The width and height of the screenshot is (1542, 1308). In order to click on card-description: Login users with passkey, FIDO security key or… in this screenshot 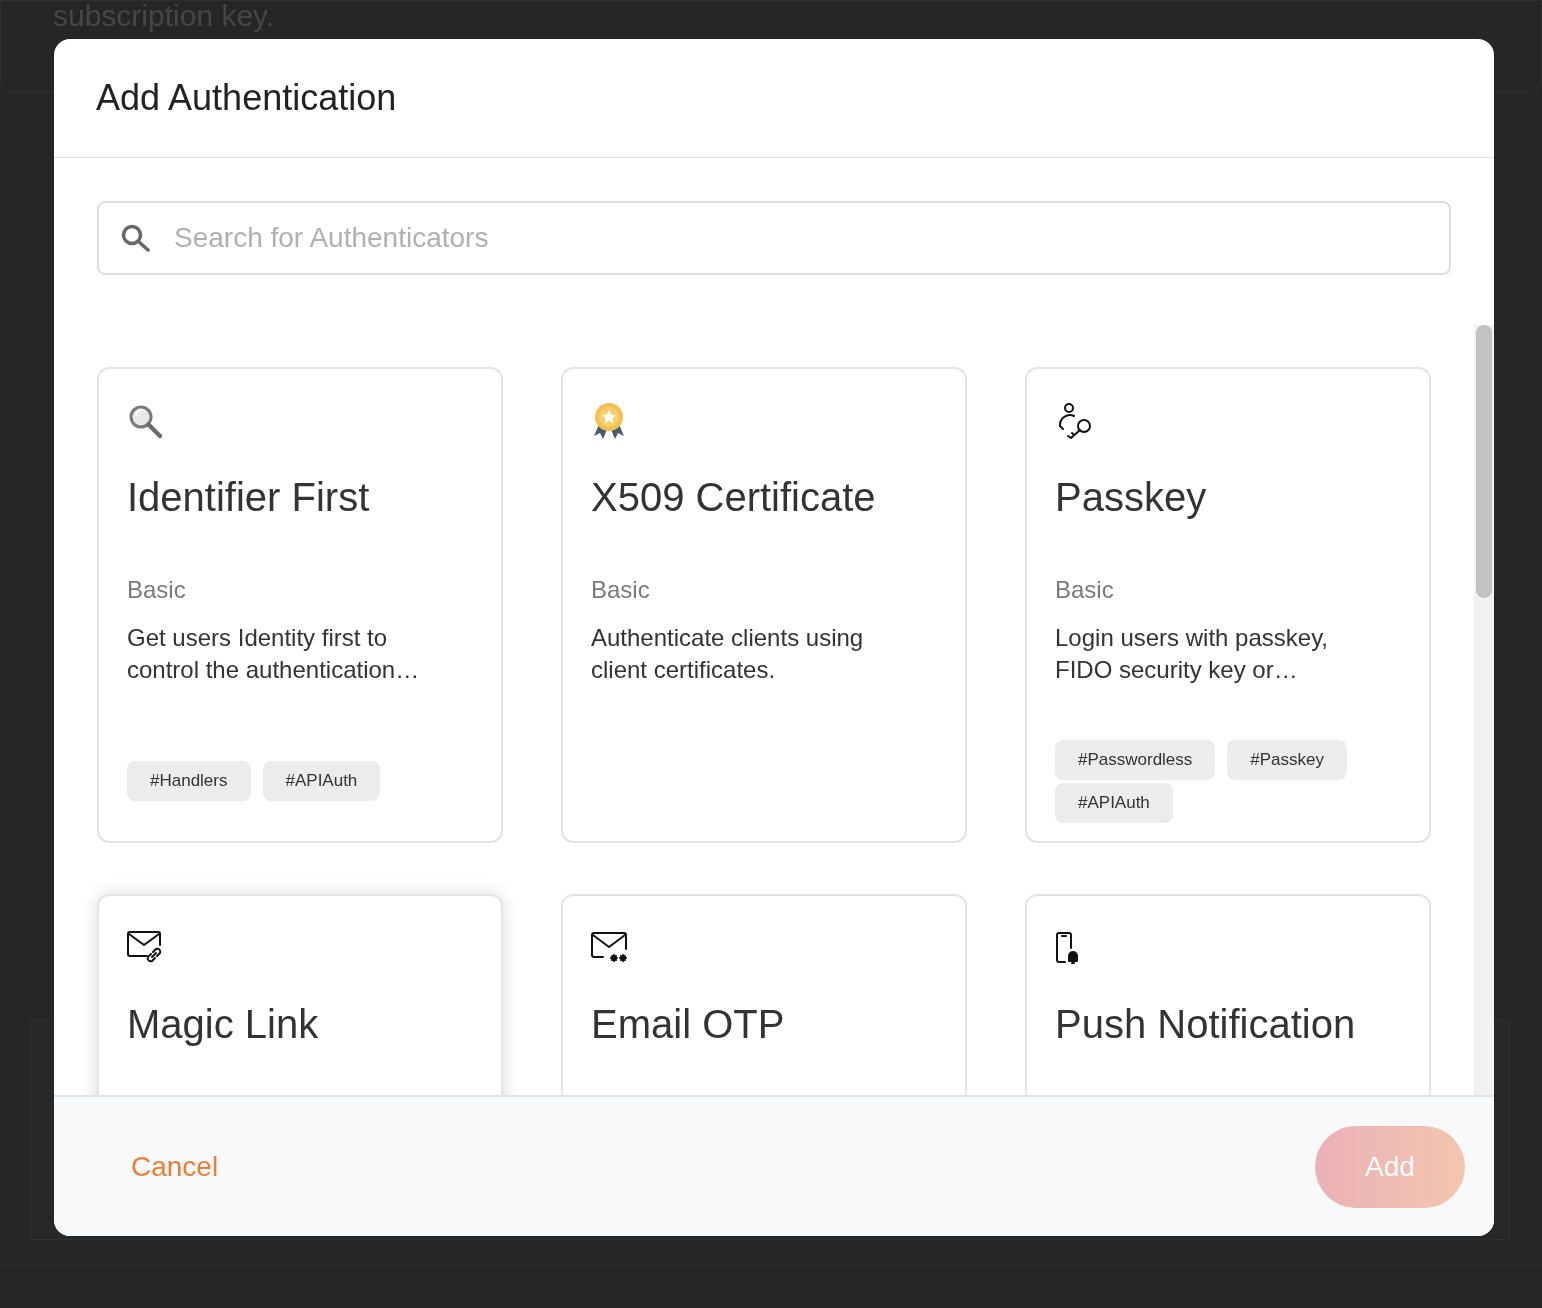, I will do `click(1192, 654)`.